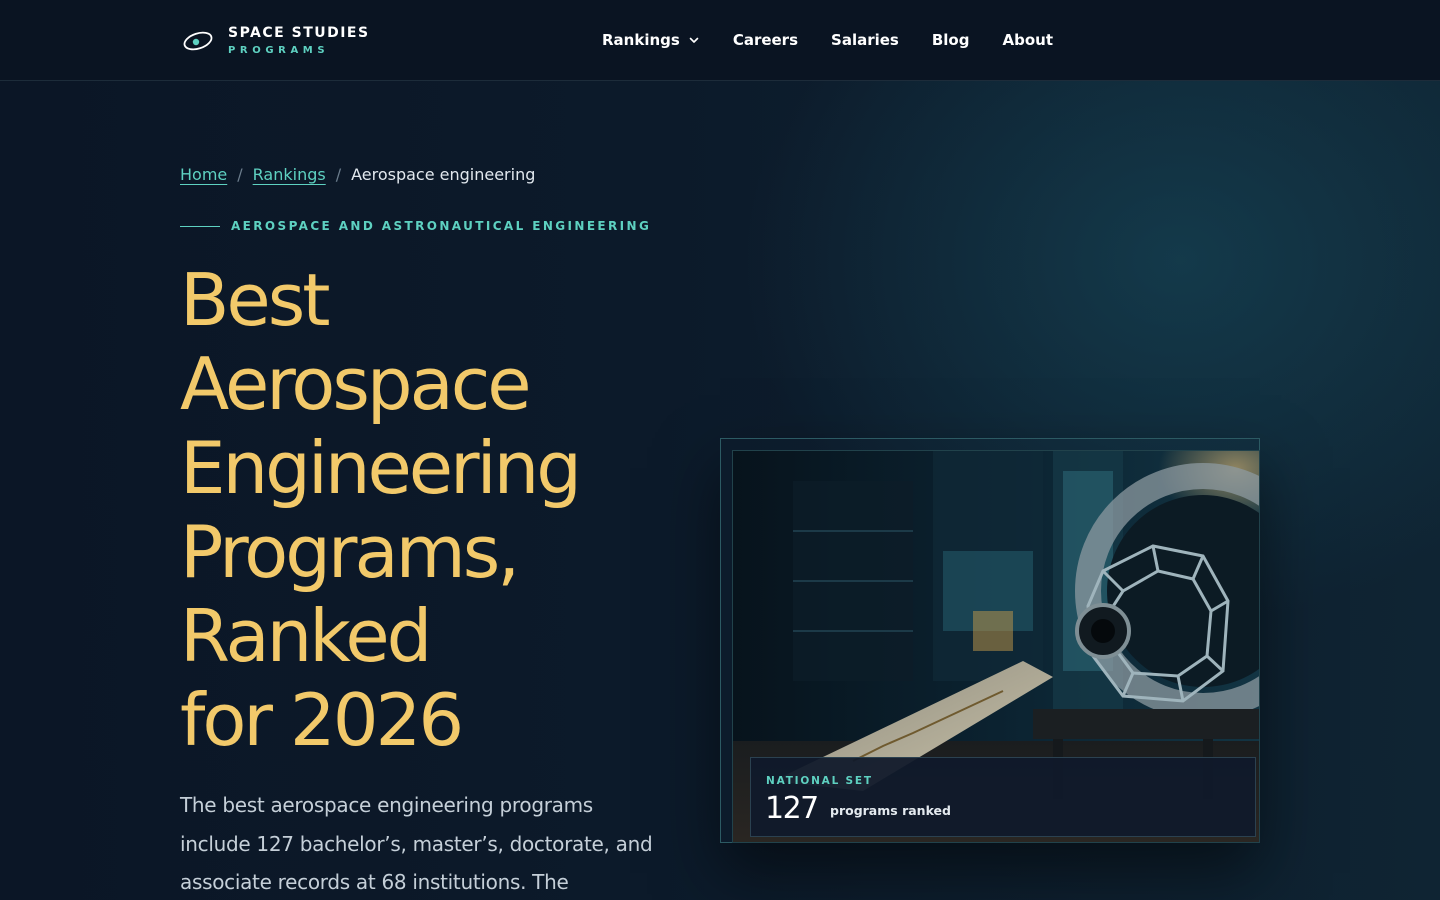 The image size is (1440, 900). I want to click on breadcrumb-home-link: Home, so click(203, 174).